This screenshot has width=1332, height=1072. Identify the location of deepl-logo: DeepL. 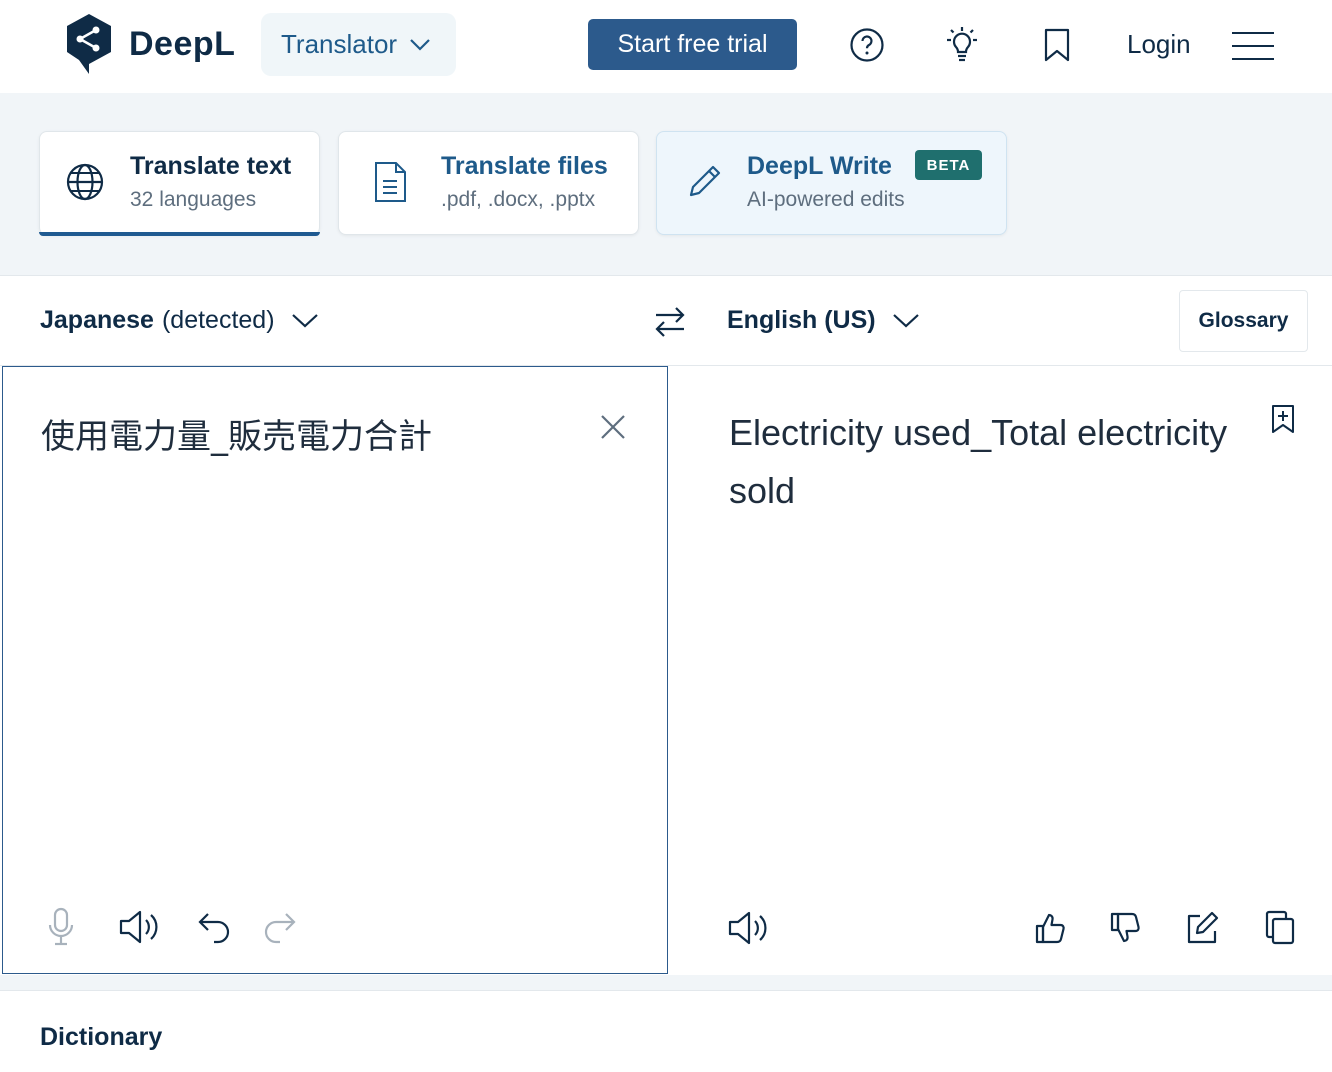
(149, 44).